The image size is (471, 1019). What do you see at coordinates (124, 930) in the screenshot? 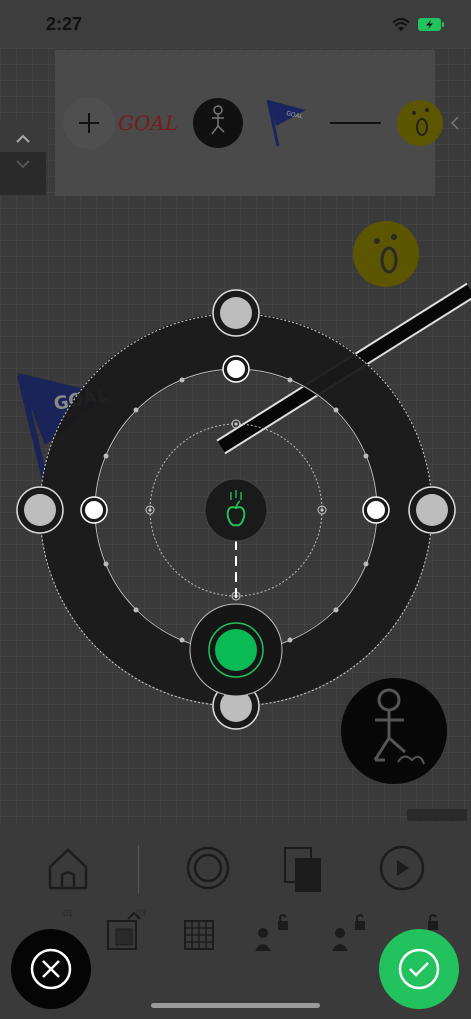
I see `layer-up-icon` at bounding box center [124, 930].